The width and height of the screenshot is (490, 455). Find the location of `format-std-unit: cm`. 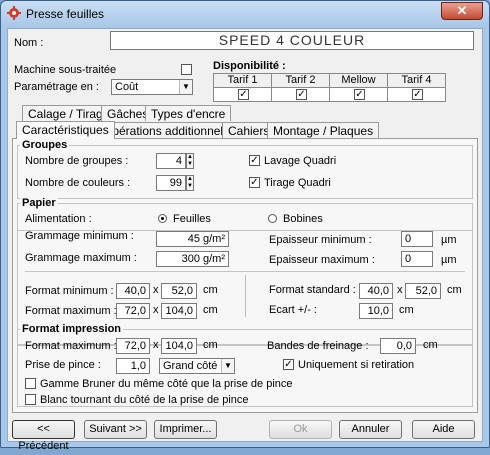

format-std-unit: cm is located at coordinates (454, 290).